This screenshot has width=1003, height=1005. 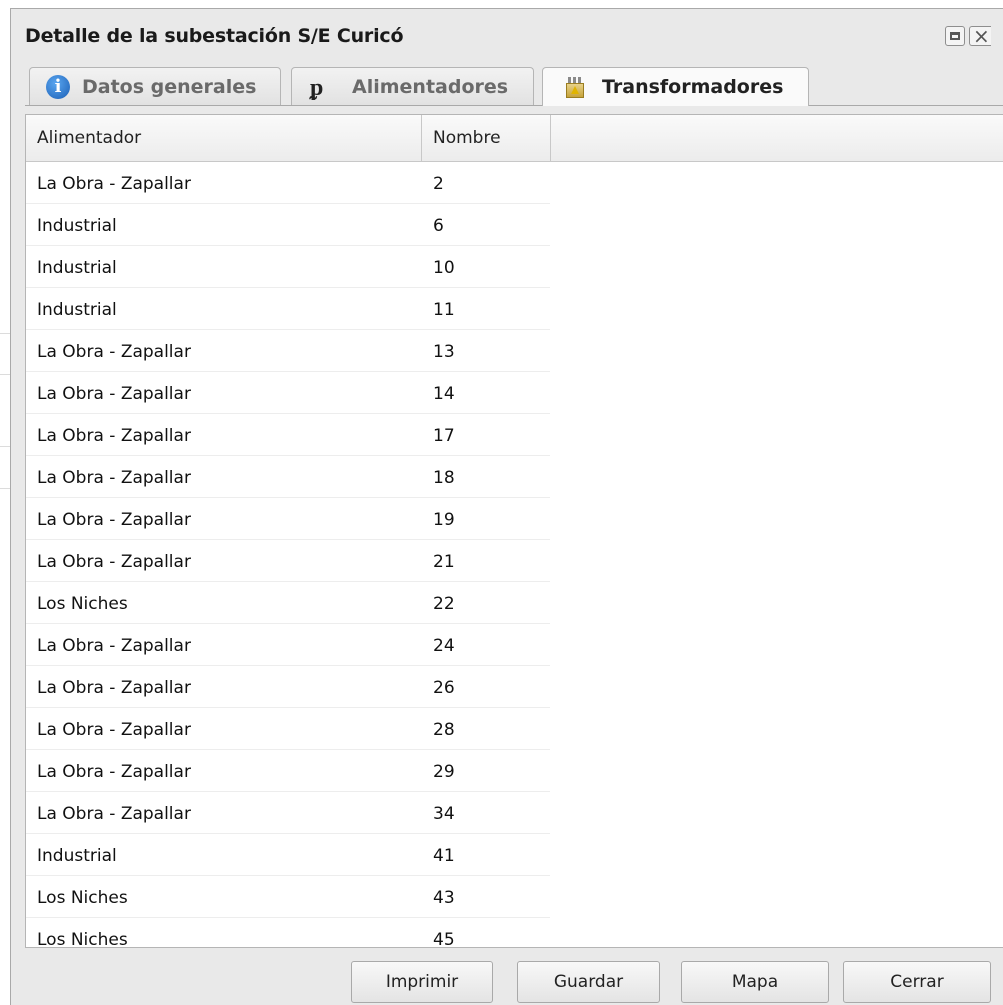 I want to click on cell-nombre: 24, so click(x=444, y=646).